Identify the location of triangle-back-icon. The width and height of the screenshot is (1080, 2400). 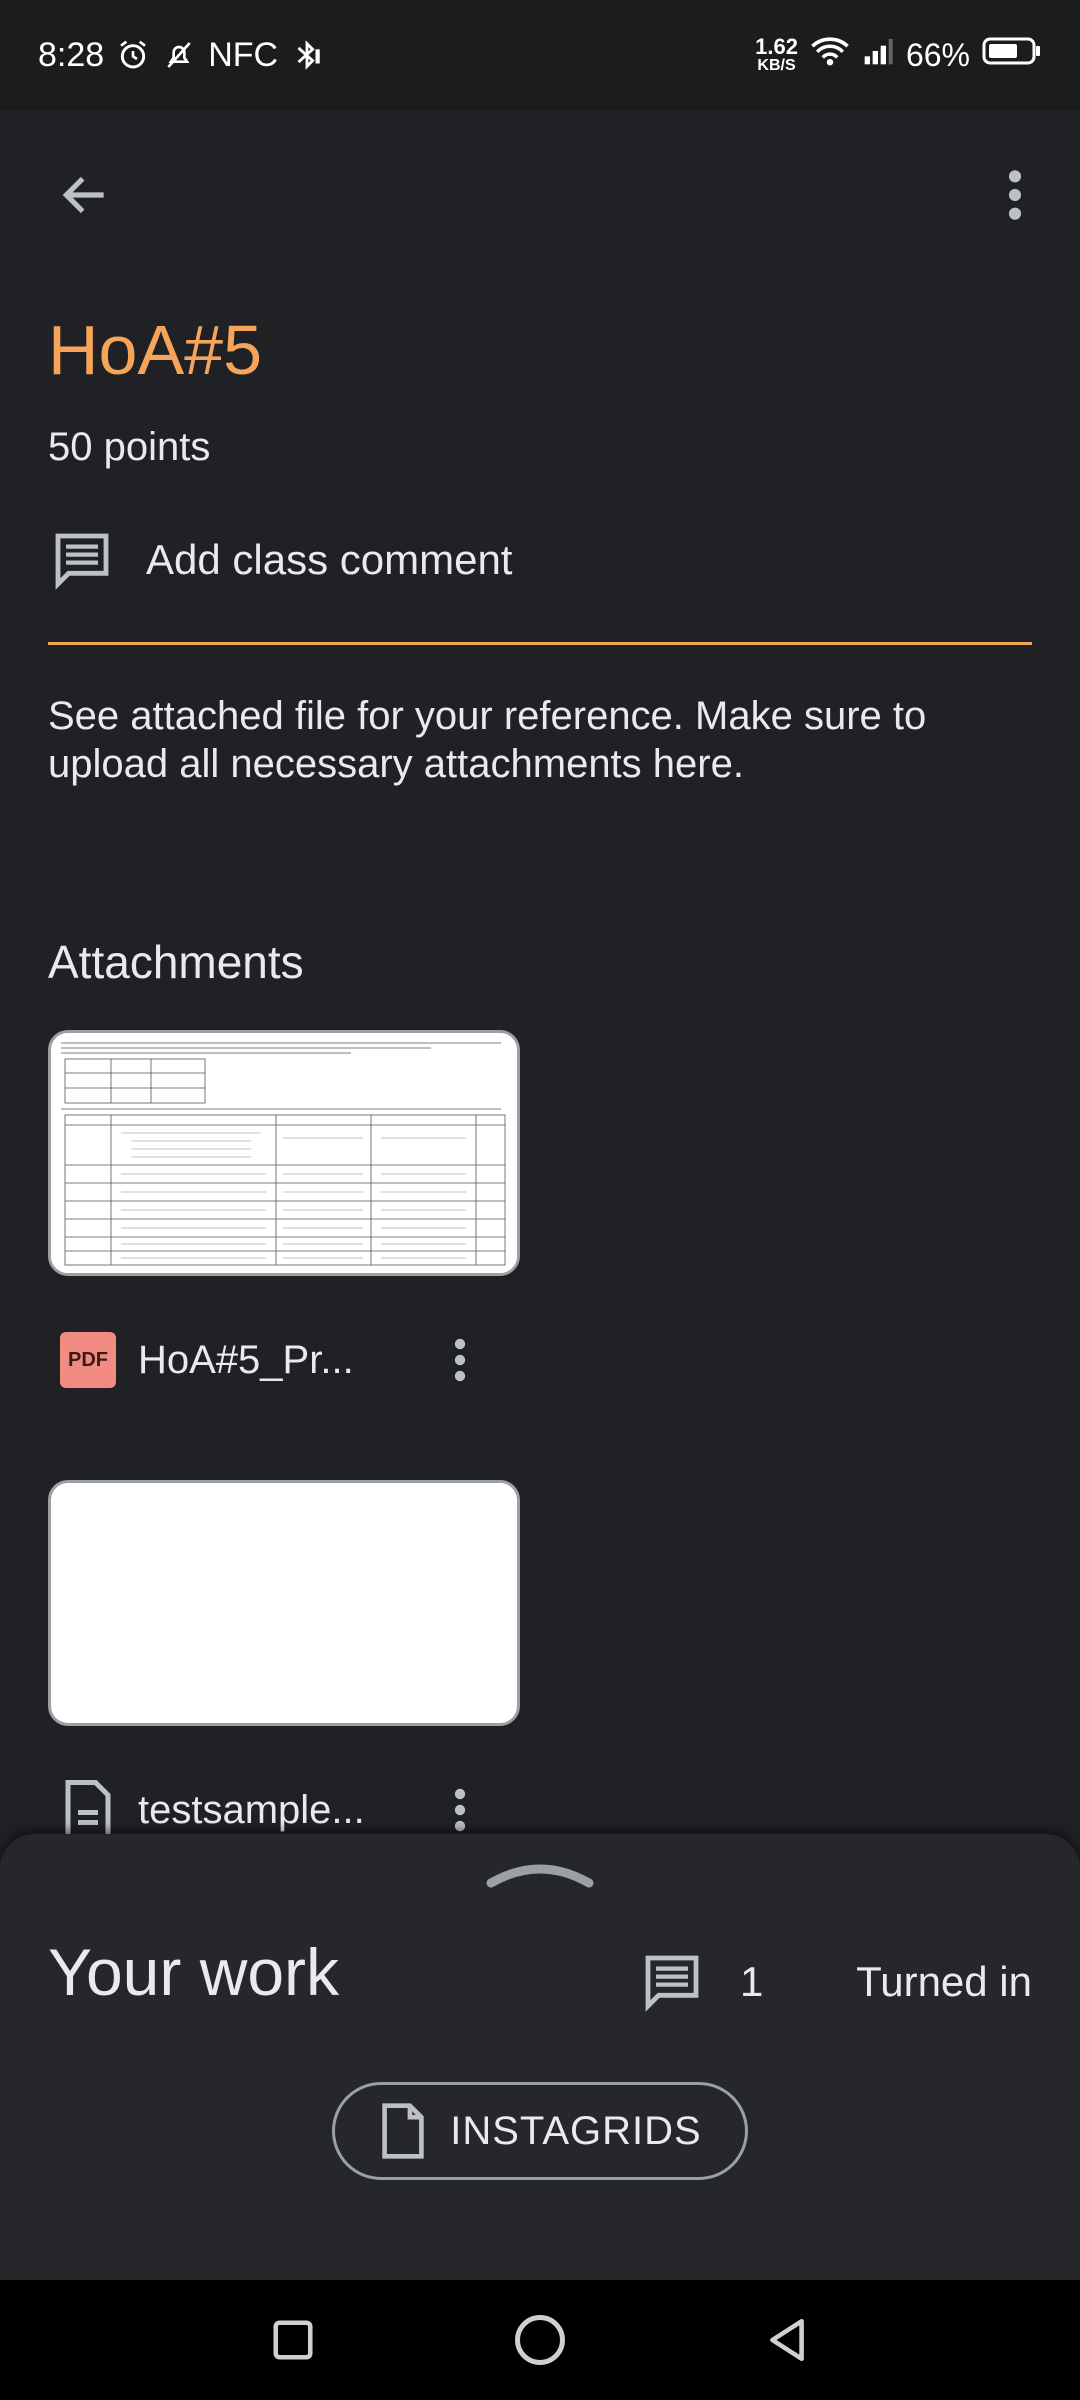
(786, 2340).